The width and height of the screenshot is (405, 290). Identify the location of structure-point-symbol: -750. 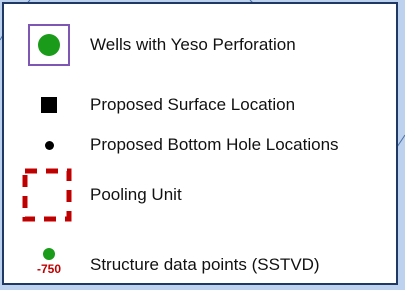
(52, 264).